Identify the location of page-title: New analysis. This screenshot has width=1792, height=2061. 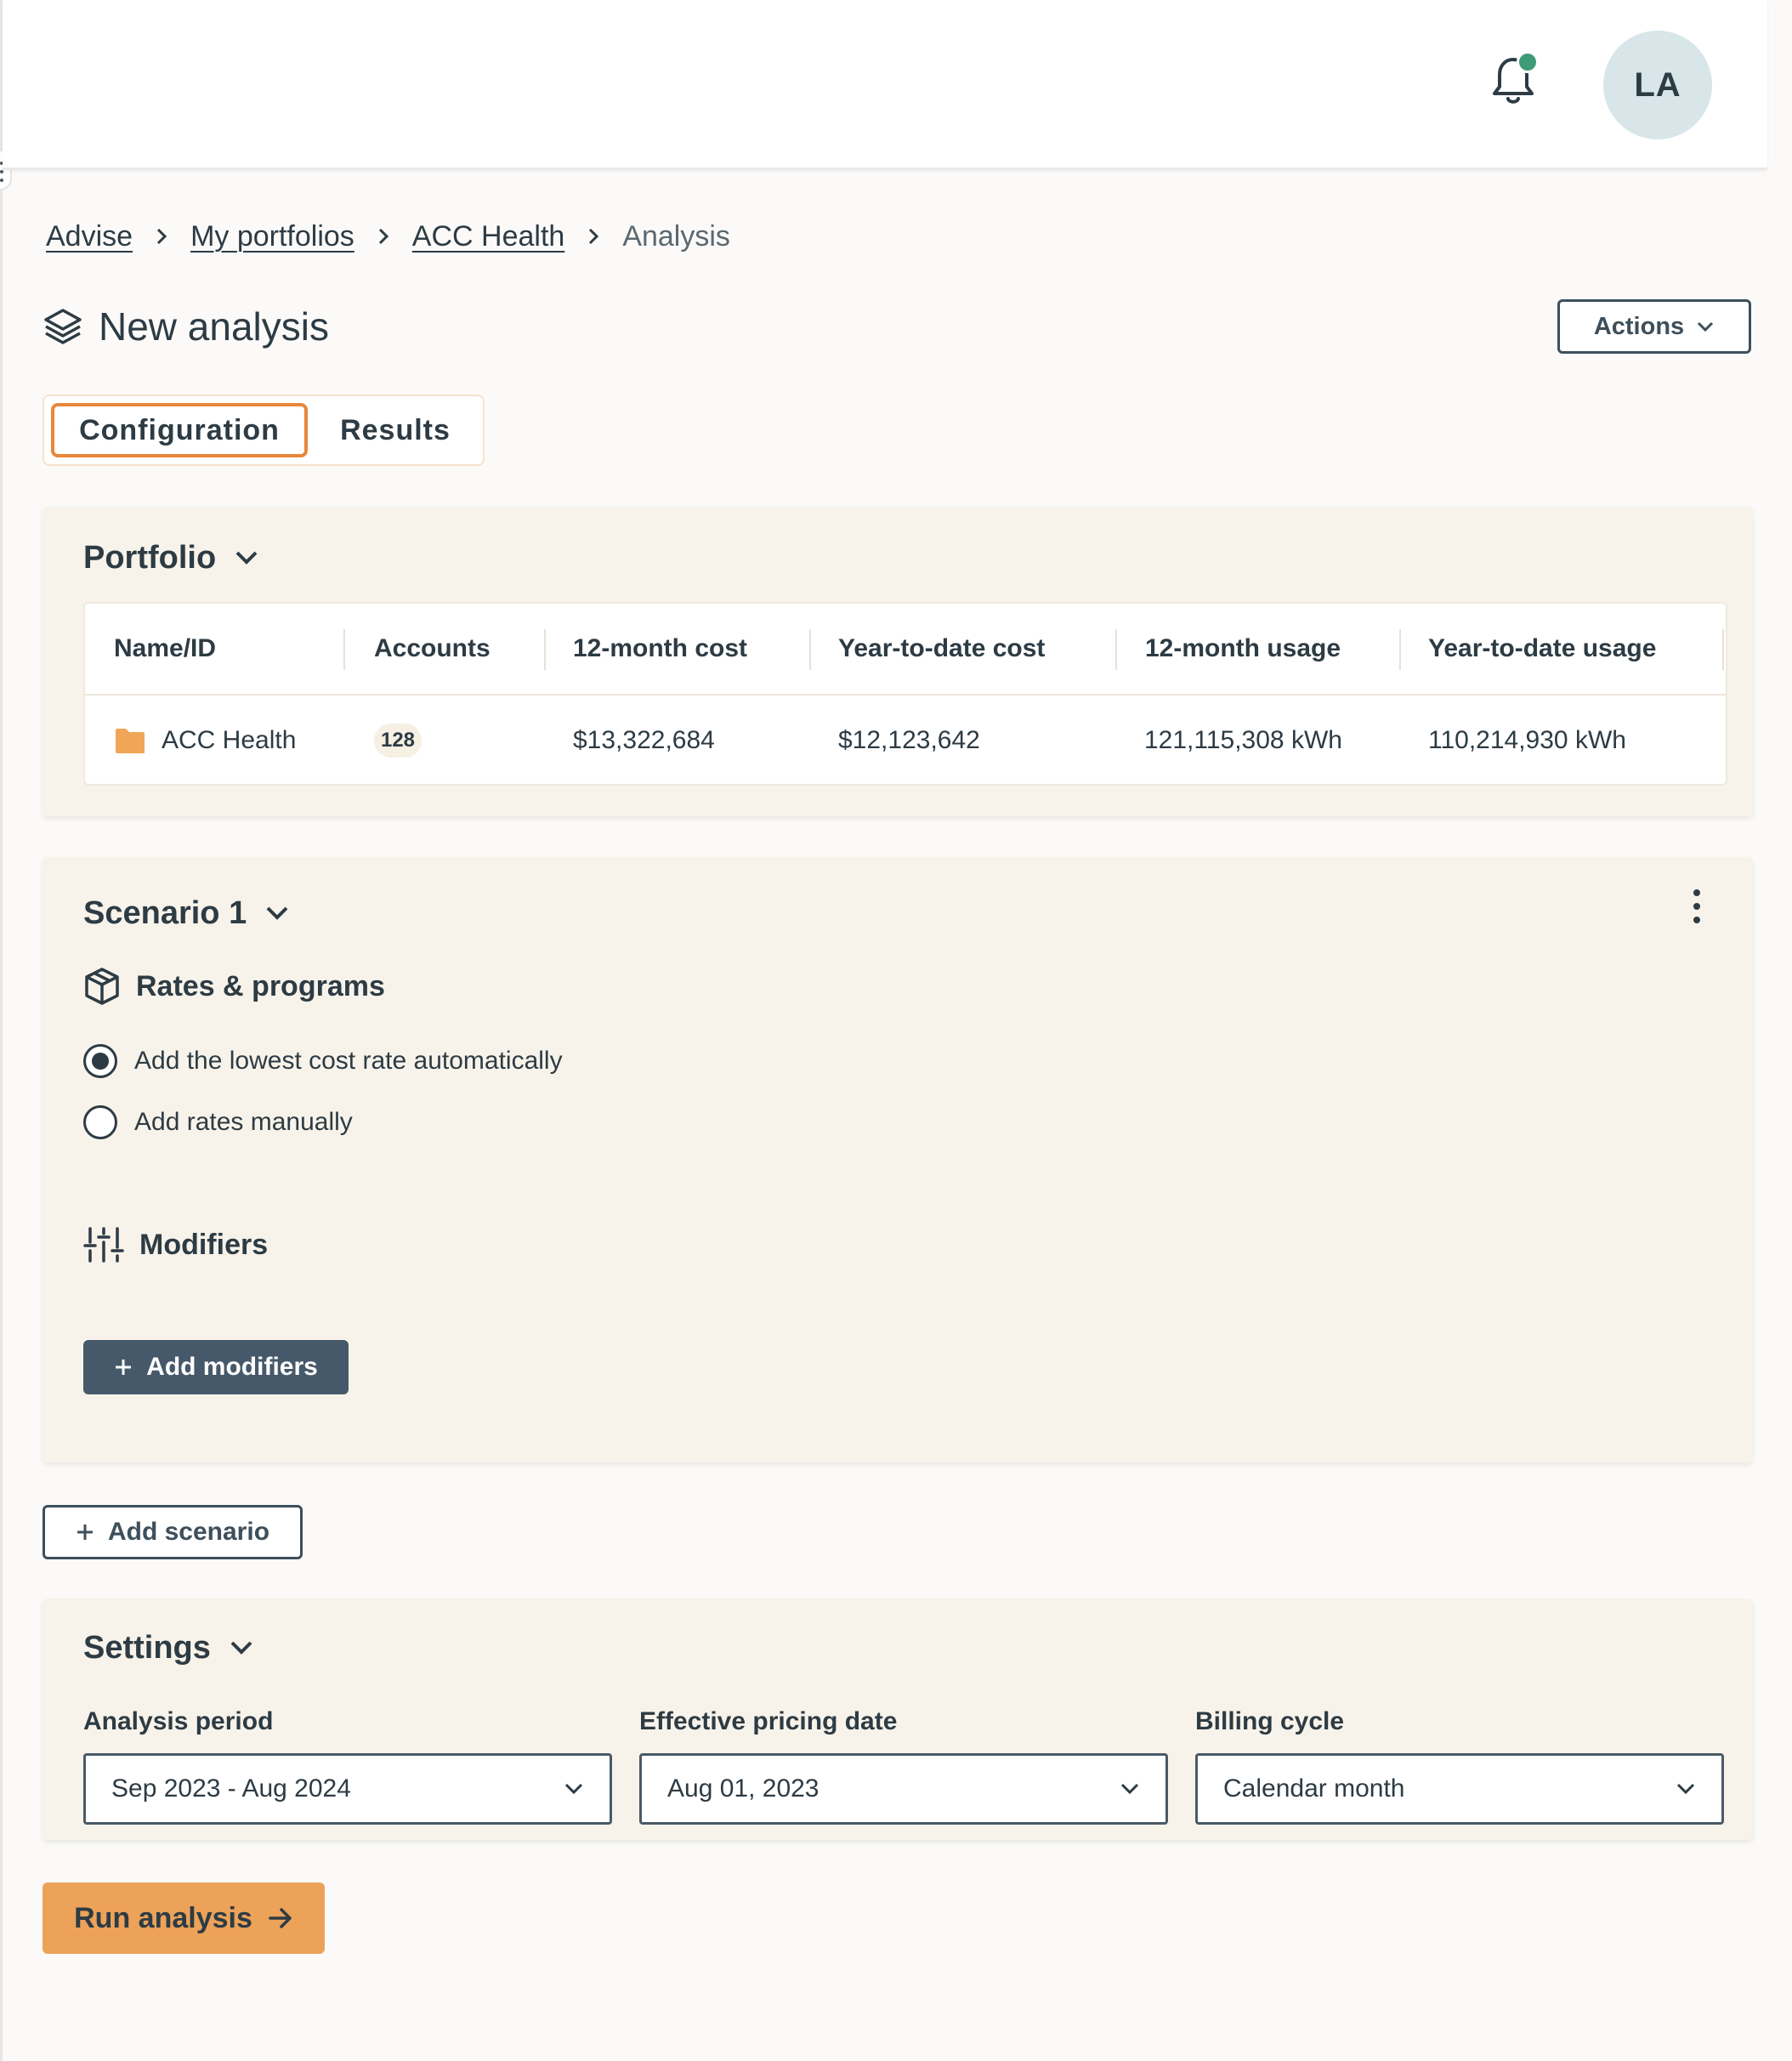
(186, 326).